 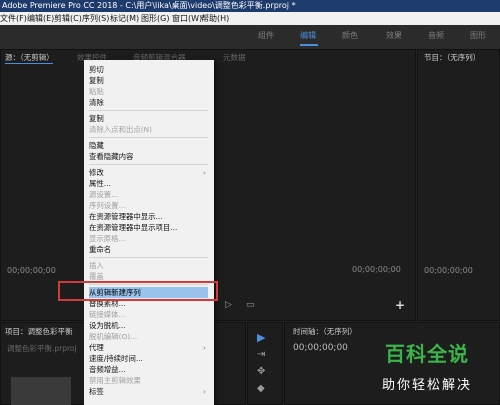 I want to click on context-menu-item-label: 修改, so click(x=96, y=172).